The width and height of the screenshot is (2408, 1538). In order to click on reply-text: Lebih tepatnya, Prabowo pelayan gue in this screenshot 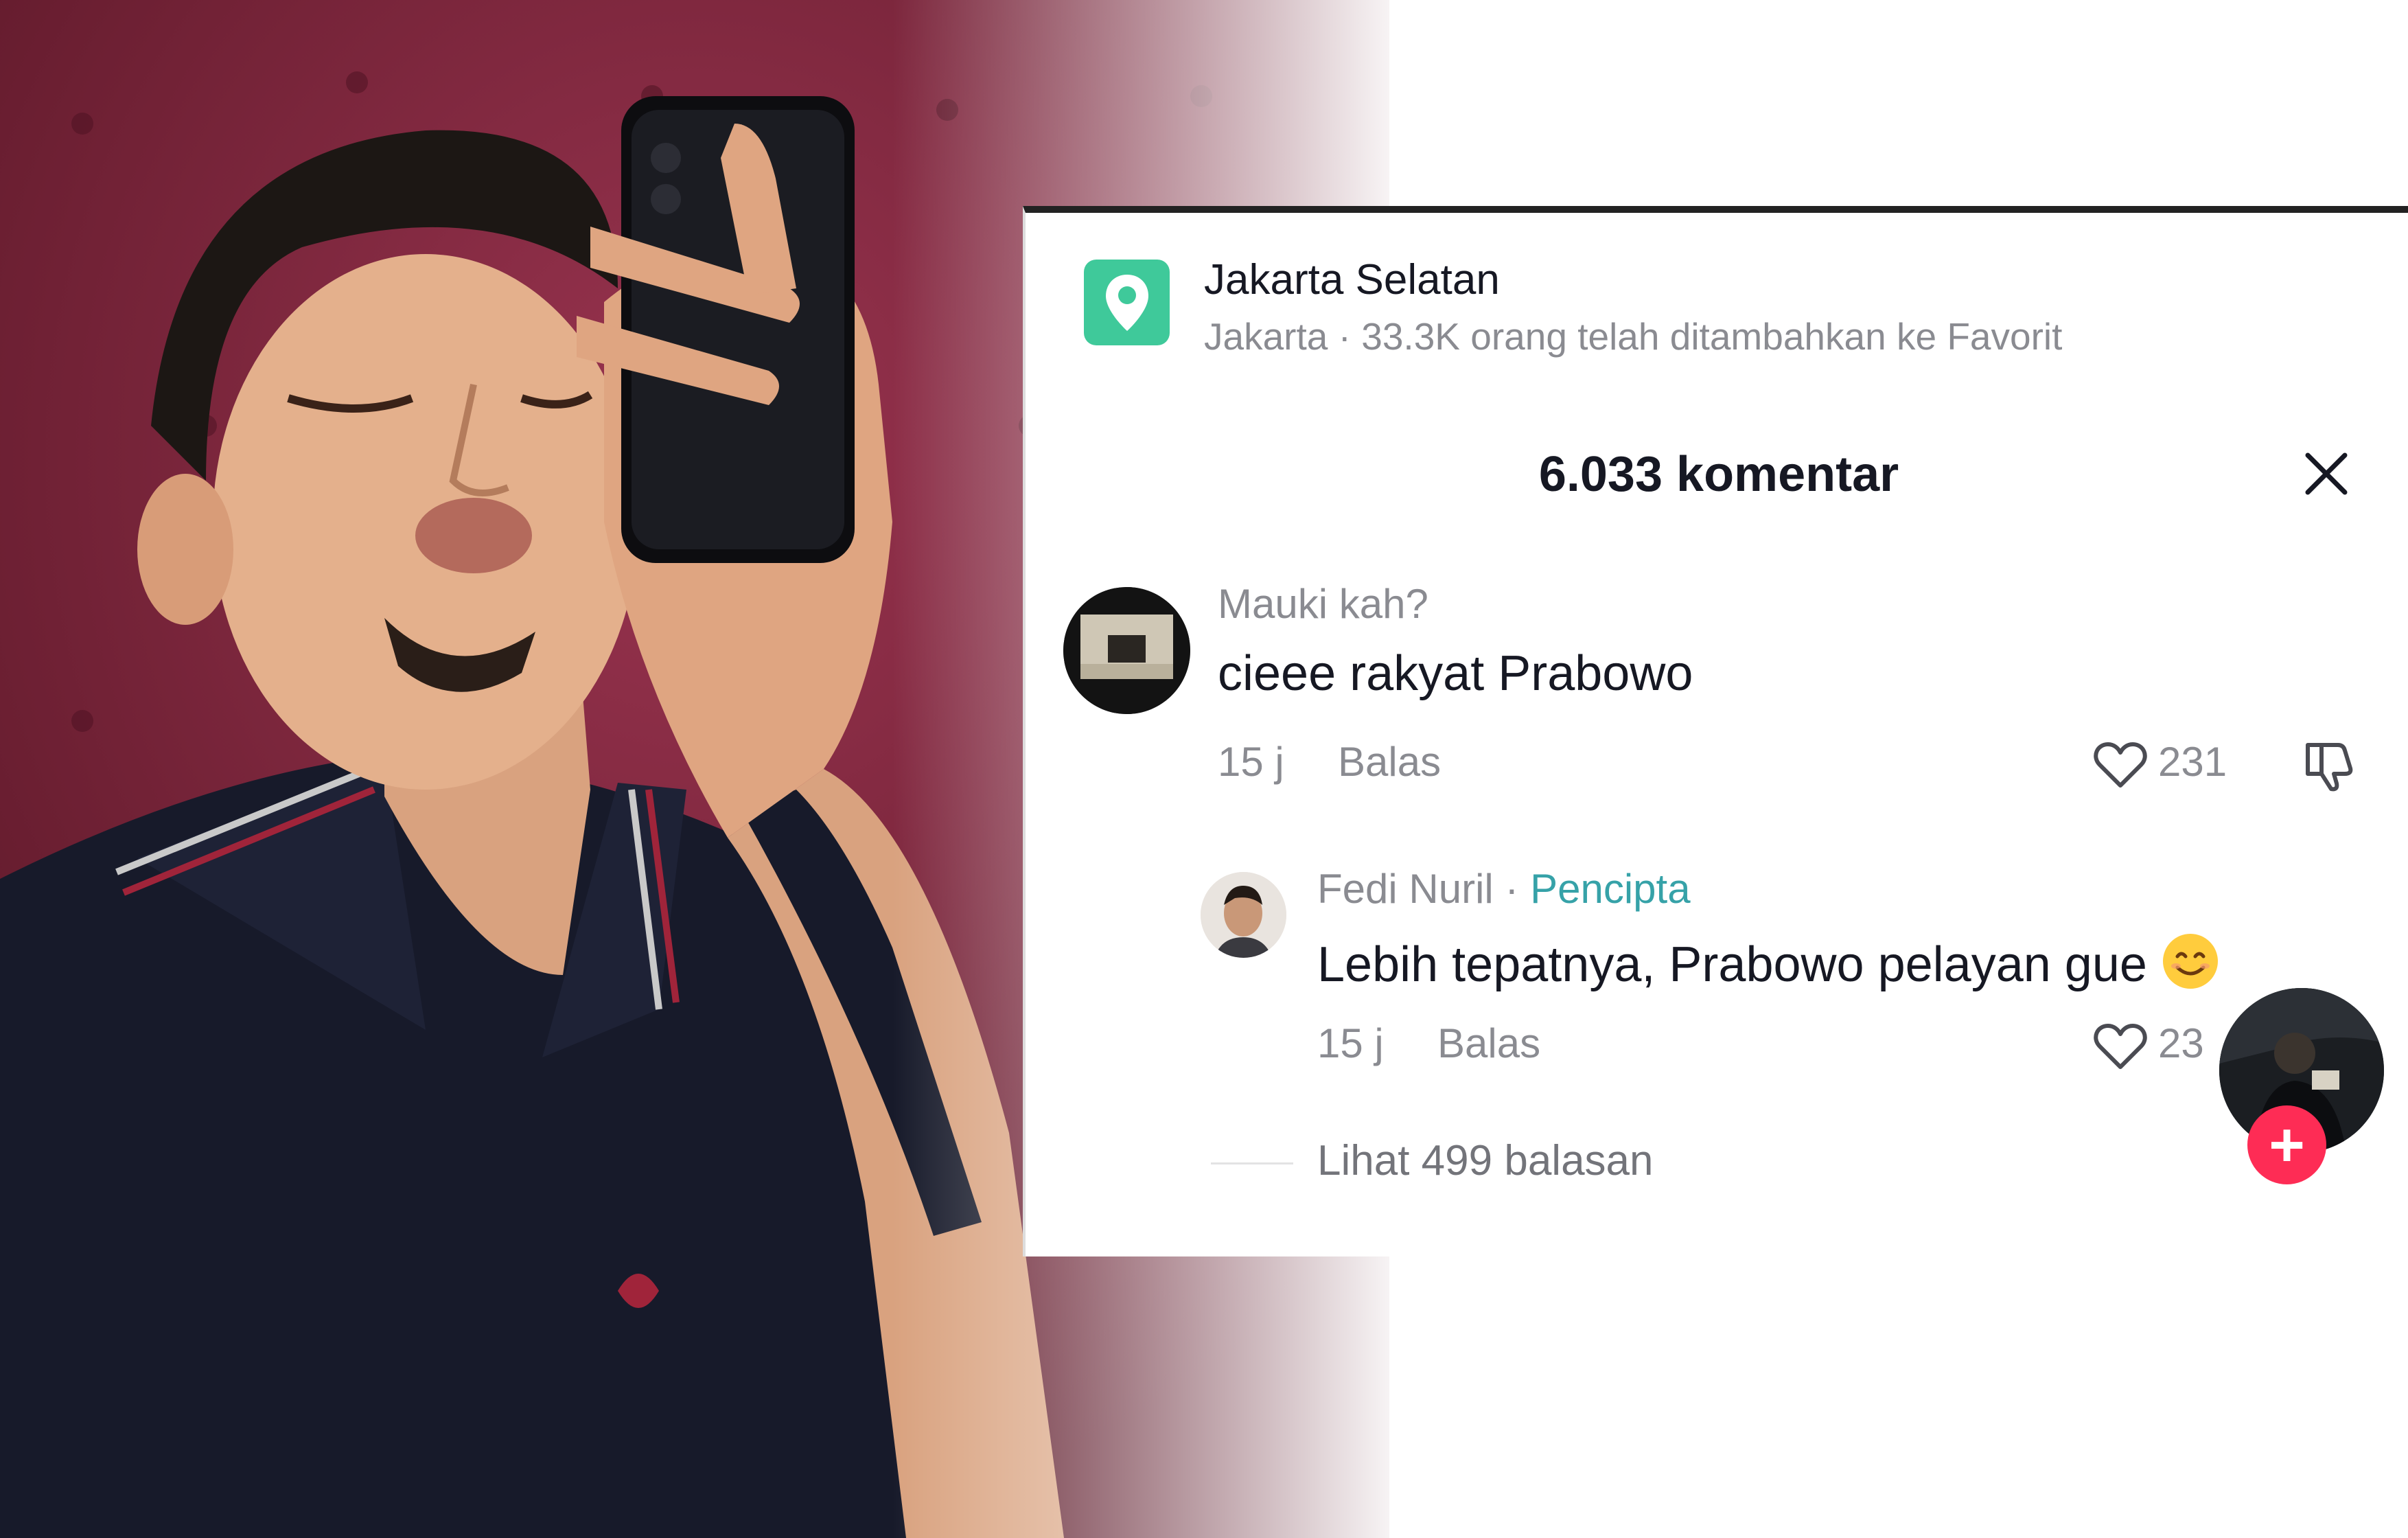, I will do `click(1732, 964)`.